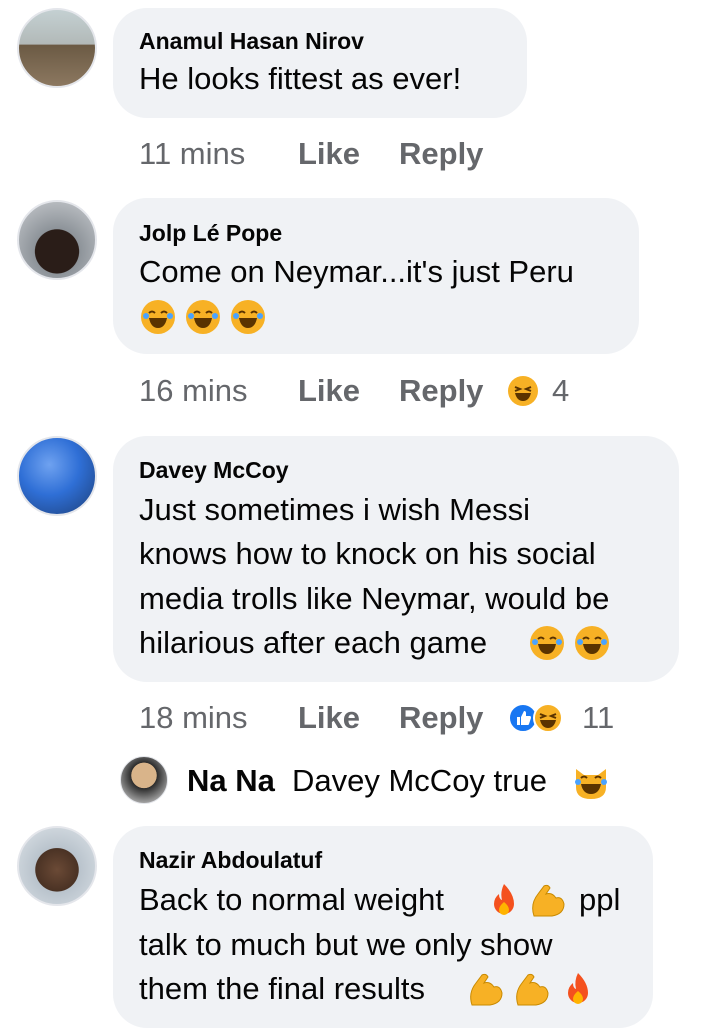 The image size is (719, 1032). I want to click on comment-text: knows how to knock on his social, so click(367, 553).